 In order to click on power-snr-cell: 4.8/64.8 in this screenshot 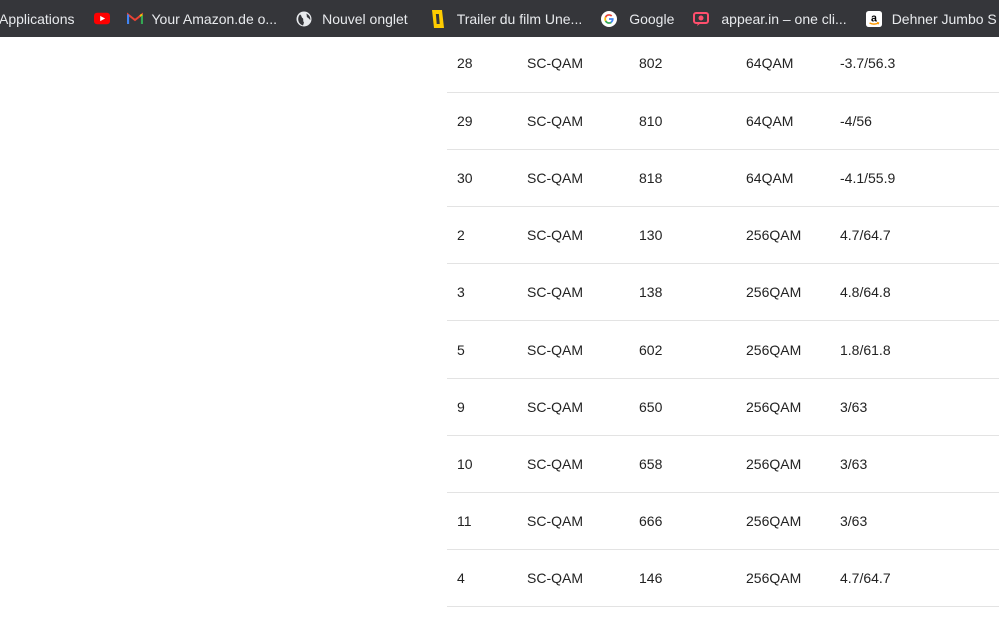, I will do `click(919, 292)`.